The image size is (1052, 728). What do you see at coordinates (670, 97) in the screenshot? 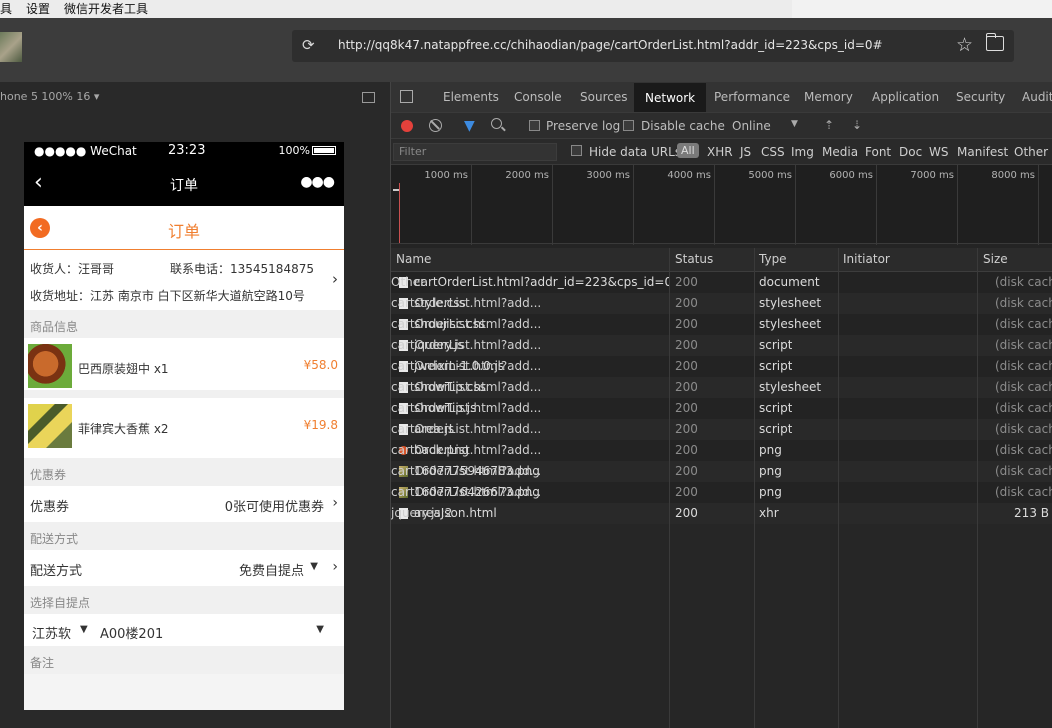
I see `tab-network: Network` at bounding box center [670, 97].